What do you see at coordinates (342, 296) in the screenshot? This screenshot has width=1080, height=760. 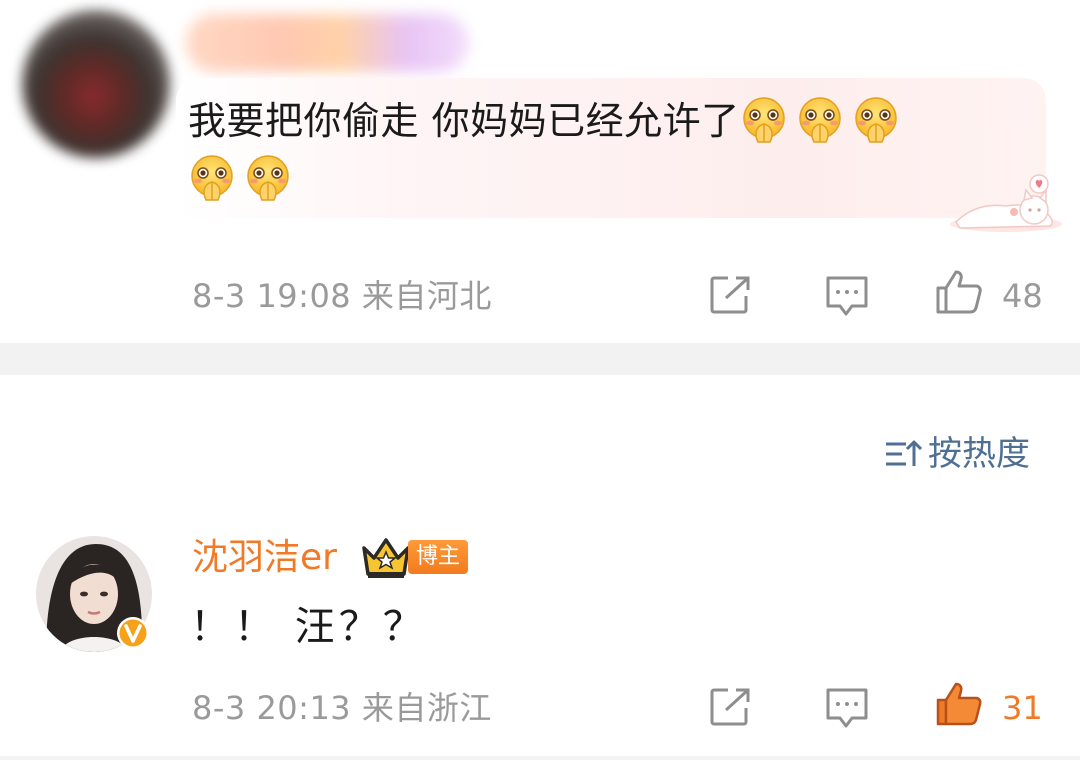 I see `timestamp: 8-3 19:08 来自河北` at bounding box center [342, 296].